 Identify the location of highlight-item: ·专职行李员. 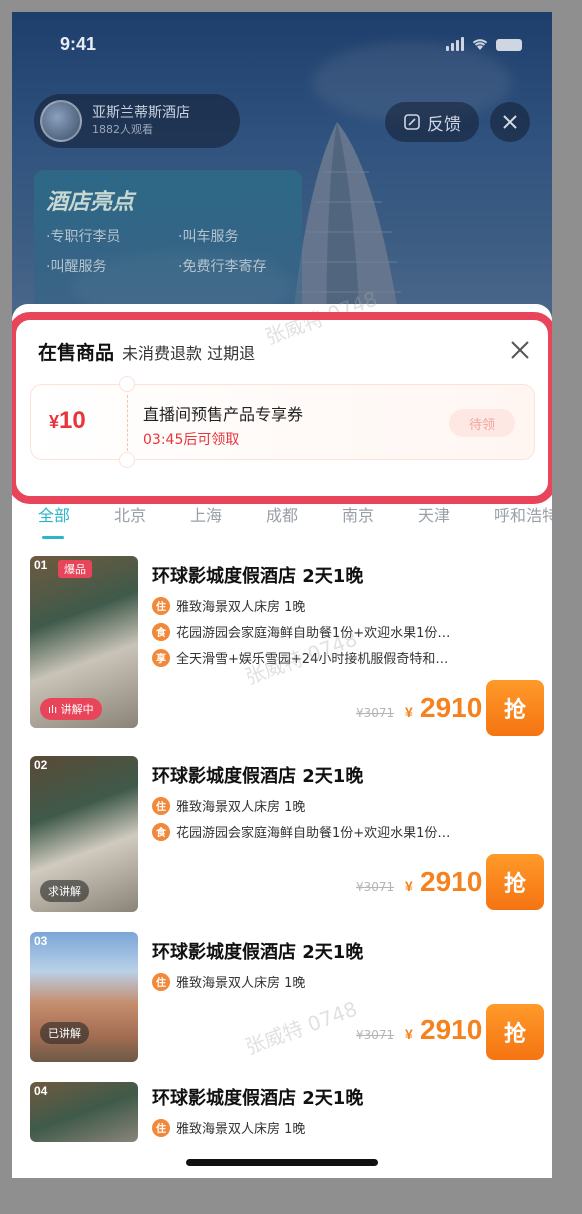
(83, 237).